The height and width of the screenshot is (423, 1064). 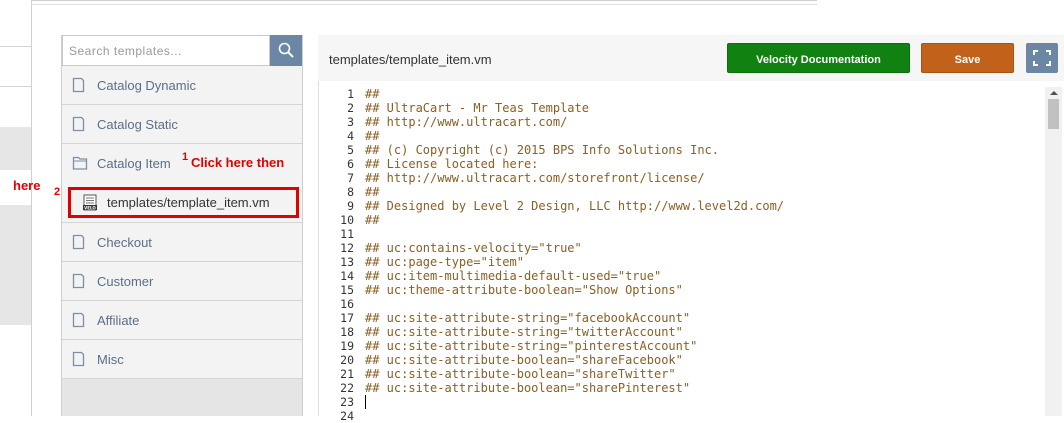 What do you see at coordinates (350, 164) in the screenshot?
I see `line-number: 6` at bounding box center [350, 164].